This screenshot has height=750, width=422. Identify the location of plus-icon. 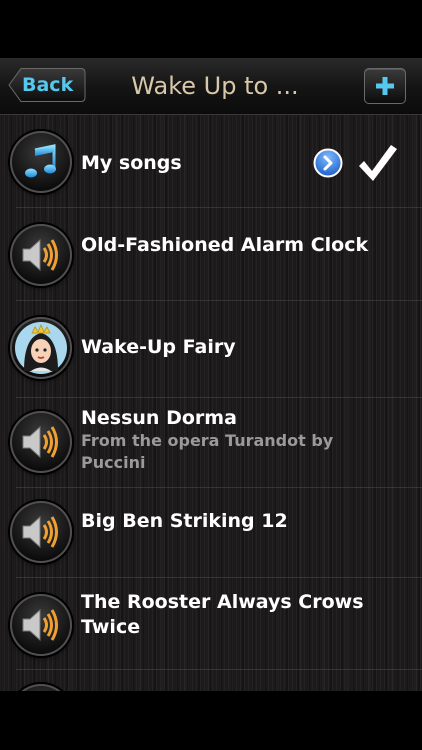
(385, 86).